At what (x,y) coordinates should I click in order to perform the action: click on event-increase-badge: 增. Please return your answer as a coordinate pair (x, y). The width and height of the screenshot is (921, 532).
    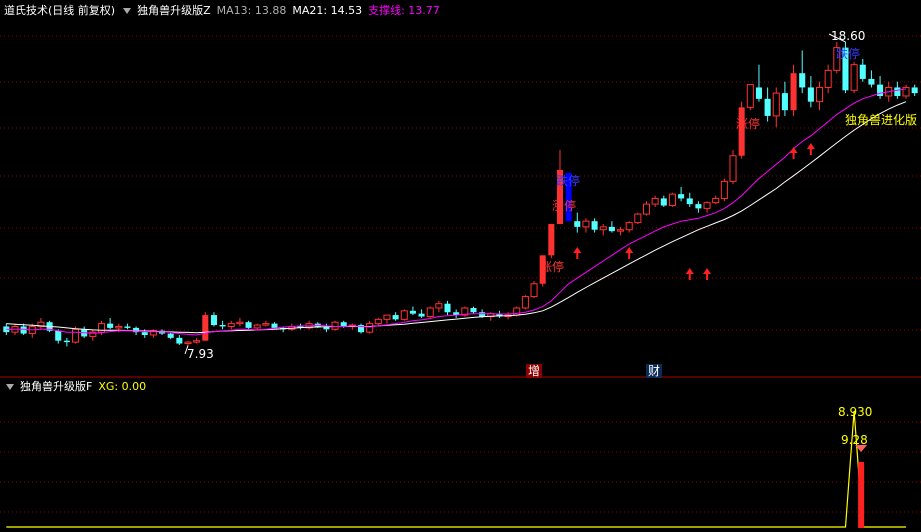
    Looking at the image, I should click on (534, 371).